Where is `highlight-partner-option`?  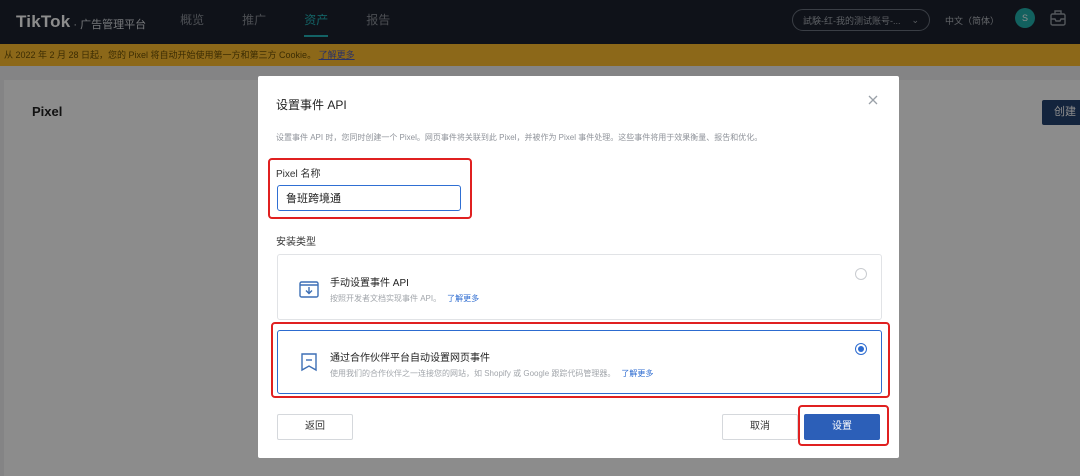
highlight-partner-option is located at coordinates (580, 360).